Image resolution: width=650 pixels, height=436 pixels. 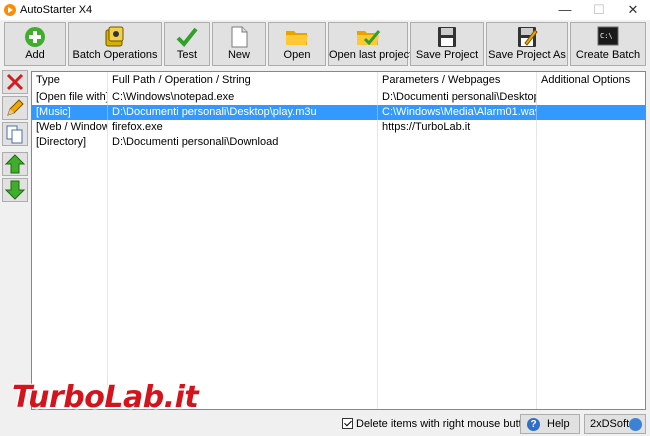 What do you see at coordinates (35, 55) in the screenshot?
I see `add-label: Add` at bounding box center [35, 55].